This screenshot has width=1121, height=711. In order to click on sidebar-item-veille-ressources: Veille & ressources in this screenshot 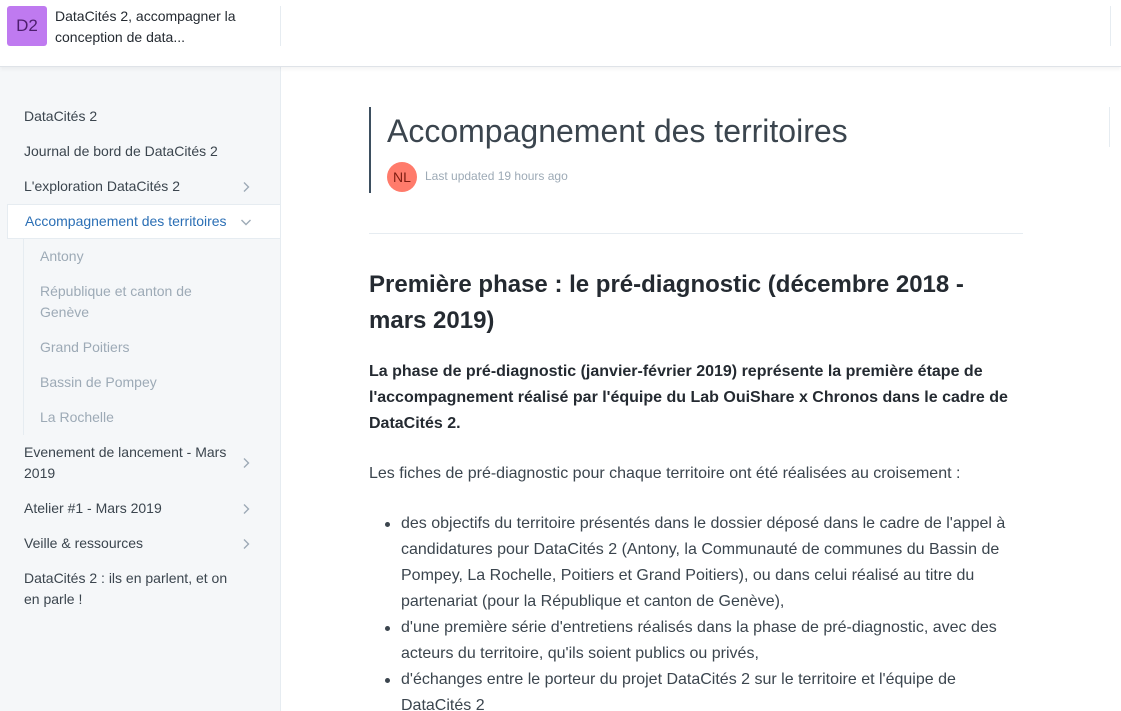, I will do `click(143, 543)`.